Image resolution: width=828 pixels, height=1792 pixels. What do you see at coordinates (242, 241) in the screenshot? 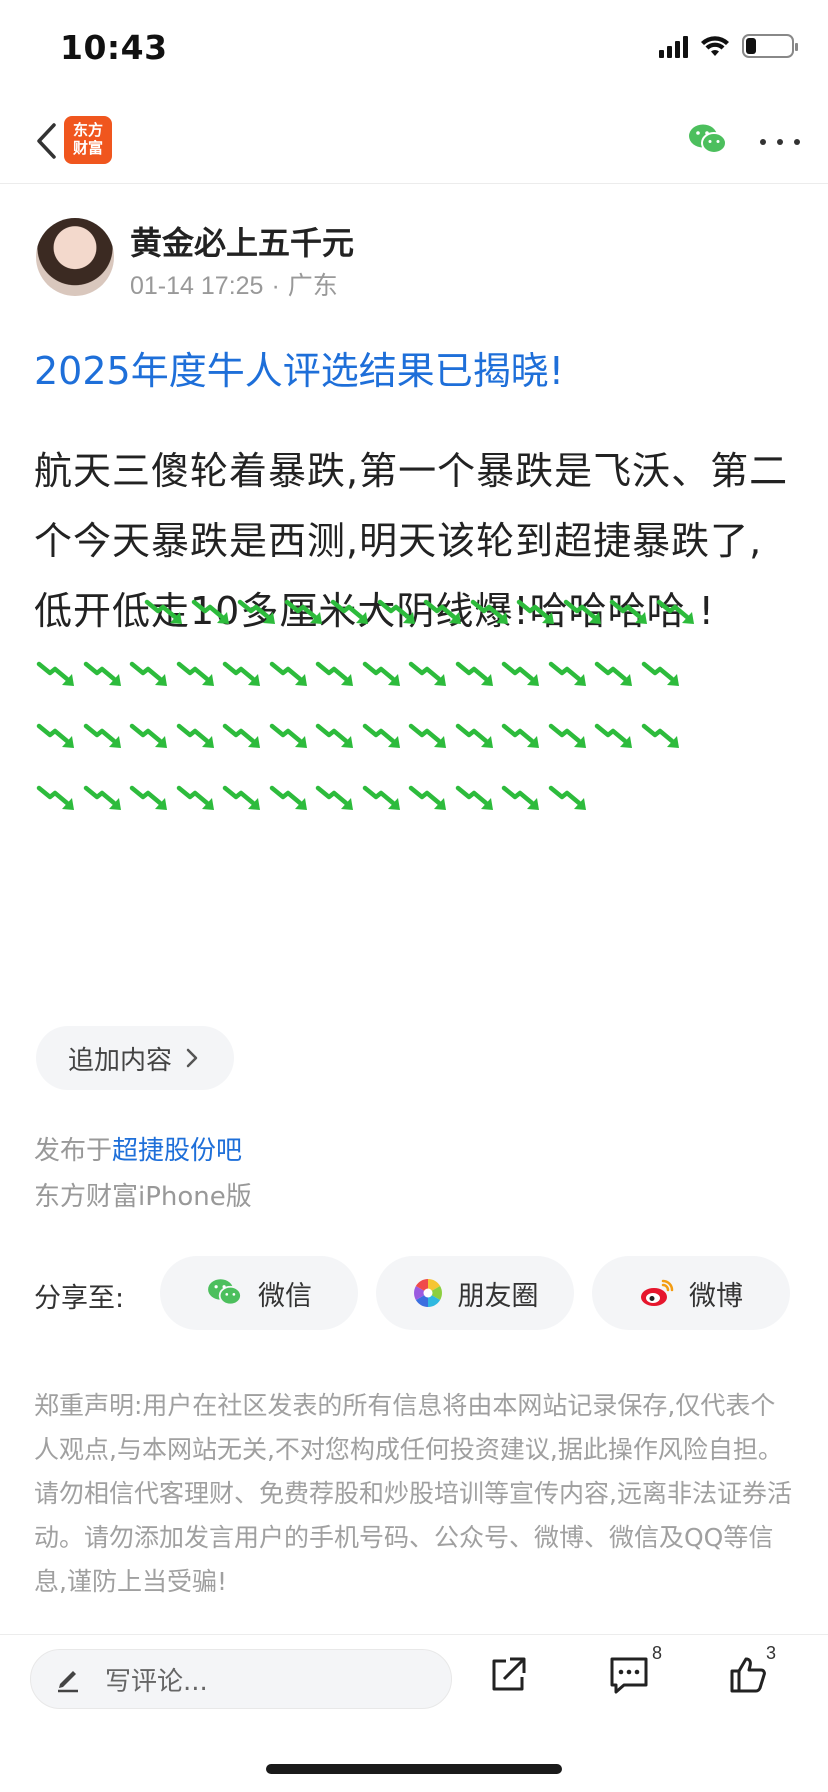
I see `author-name: 黄金必上五千元` at bounding box center [242, 241].